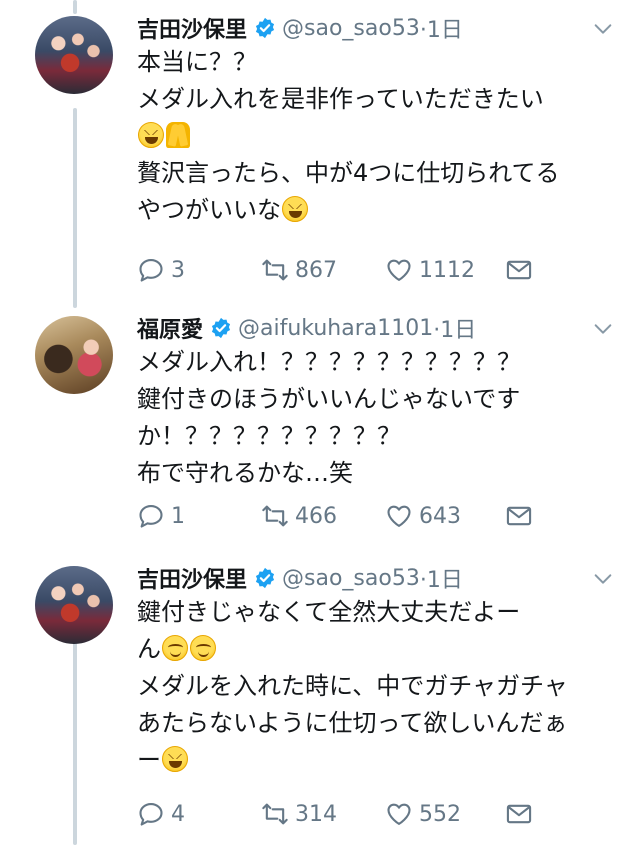  Describe the element at coordinates (170, 328) in the screenshot. I see `author-name: 福原愛` at that location.